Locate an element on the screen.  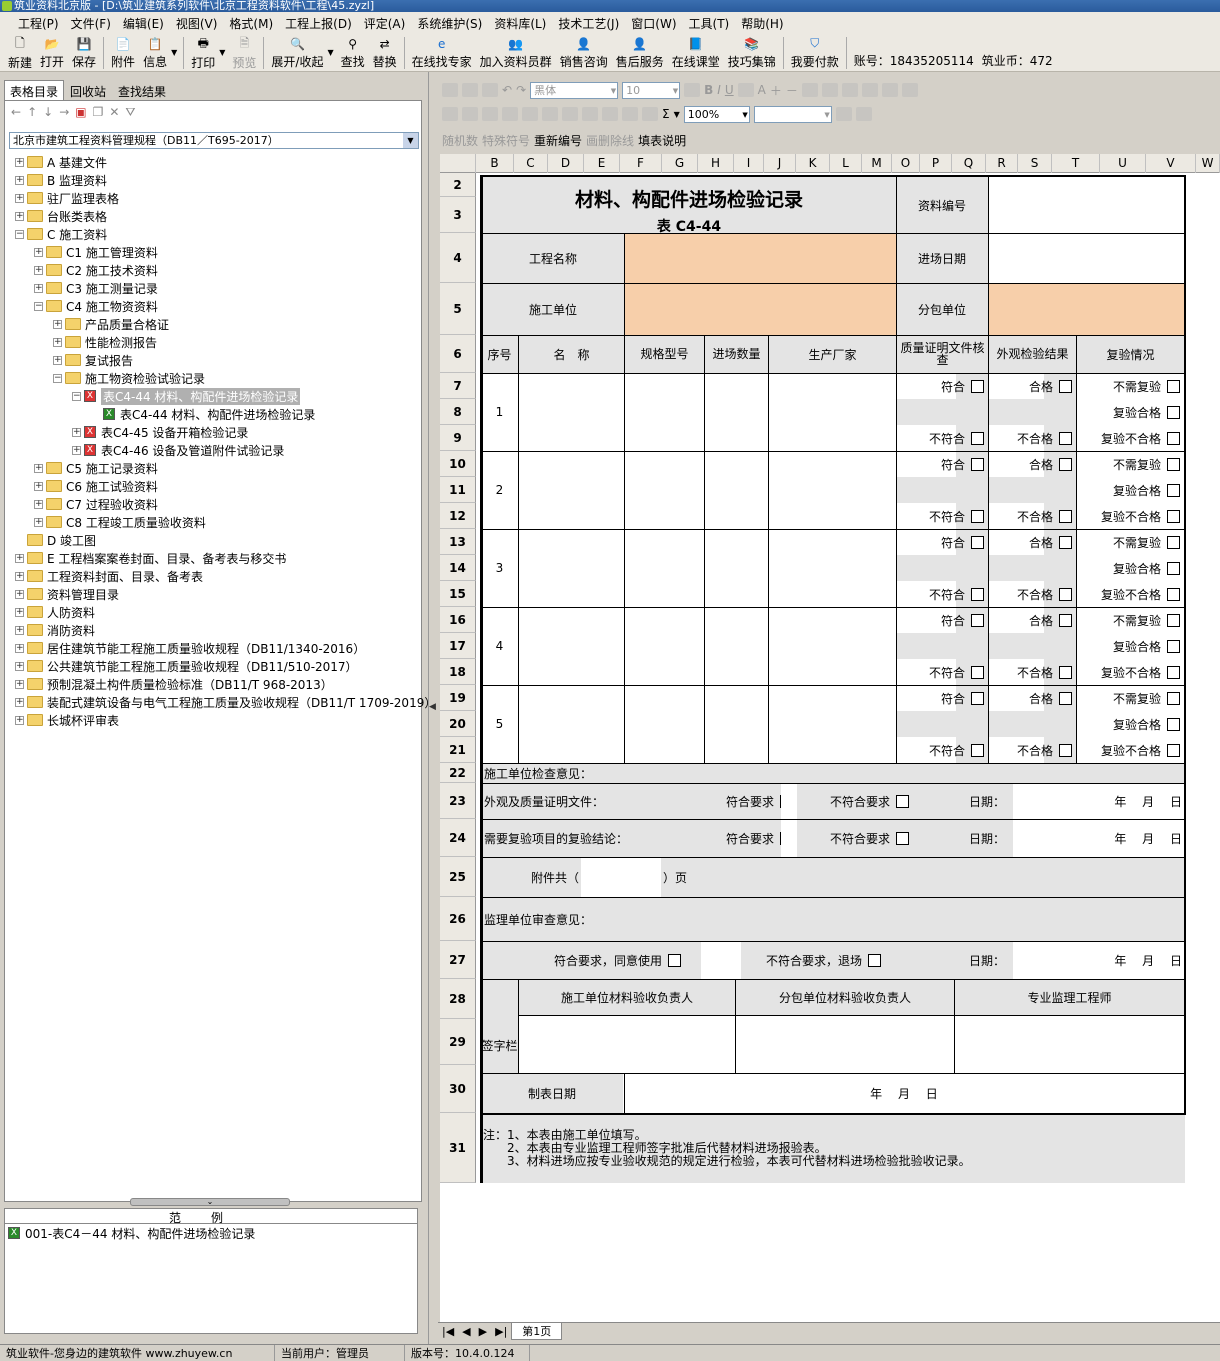
tree-node: + C5 施工记录资料 is located at coordinates (215, 468).